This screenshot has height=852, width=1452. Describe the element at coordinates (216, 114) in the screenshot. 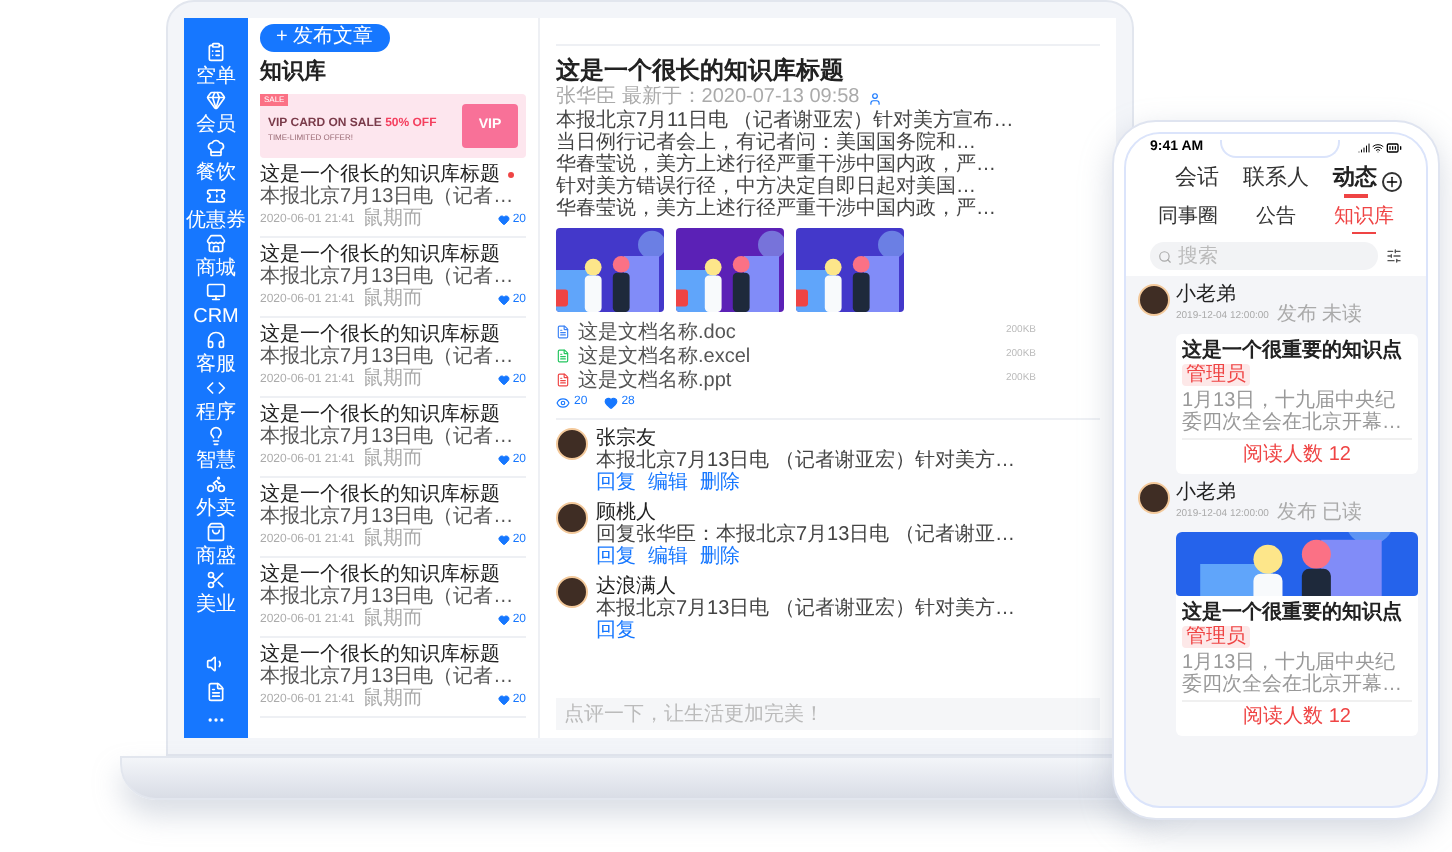

I see `nav-item: 会员` at that location.